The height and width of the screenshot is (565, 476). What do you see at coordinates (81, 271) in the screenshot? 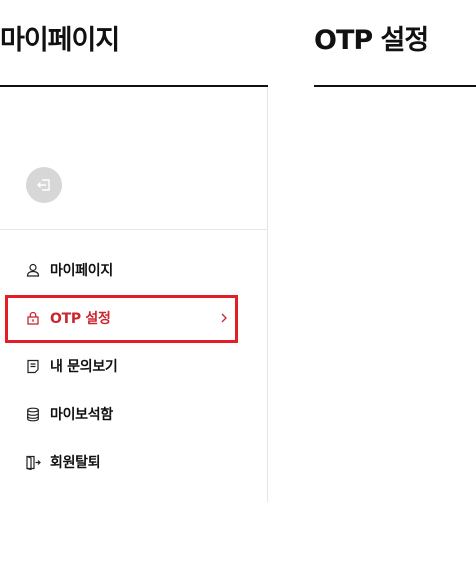
I see `sidebar-item-label: 마이페이지` at bounding box center [81, 271].